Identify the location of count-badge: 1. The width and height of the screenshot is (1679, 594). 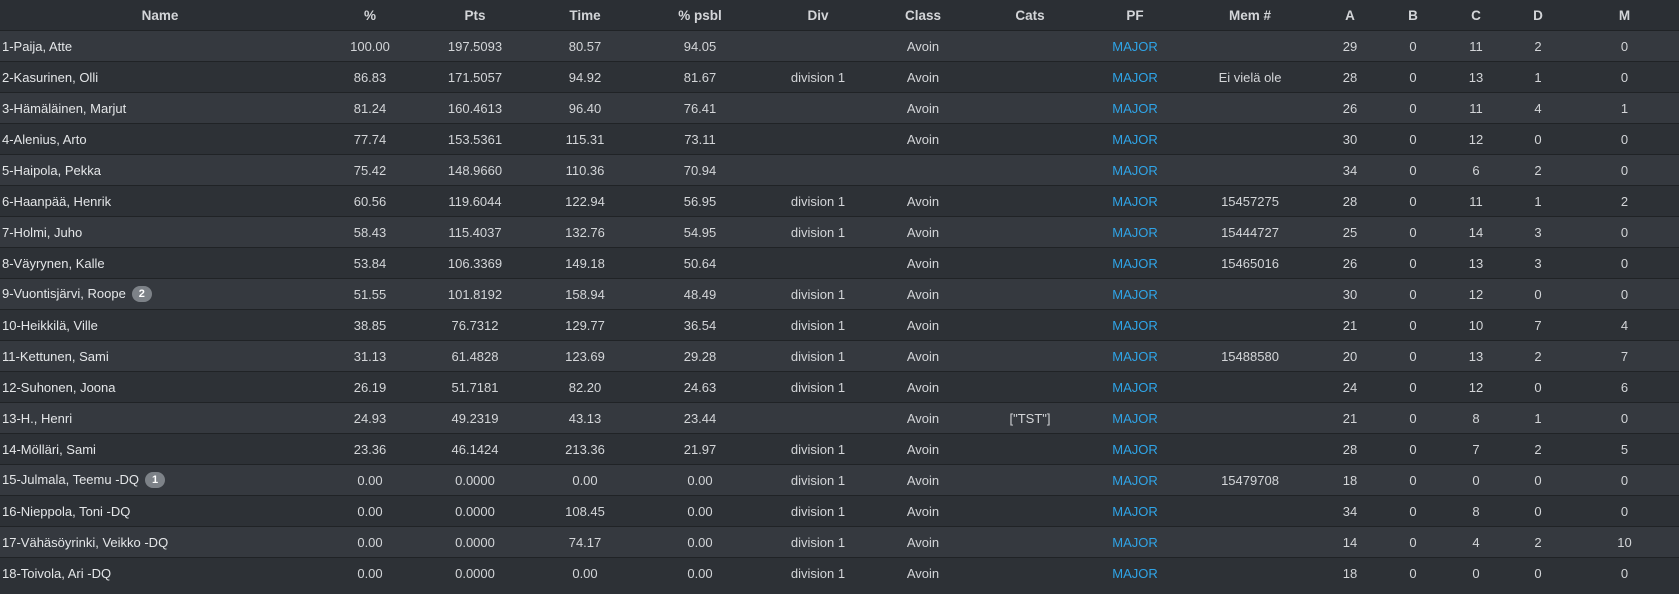
(155, 480).